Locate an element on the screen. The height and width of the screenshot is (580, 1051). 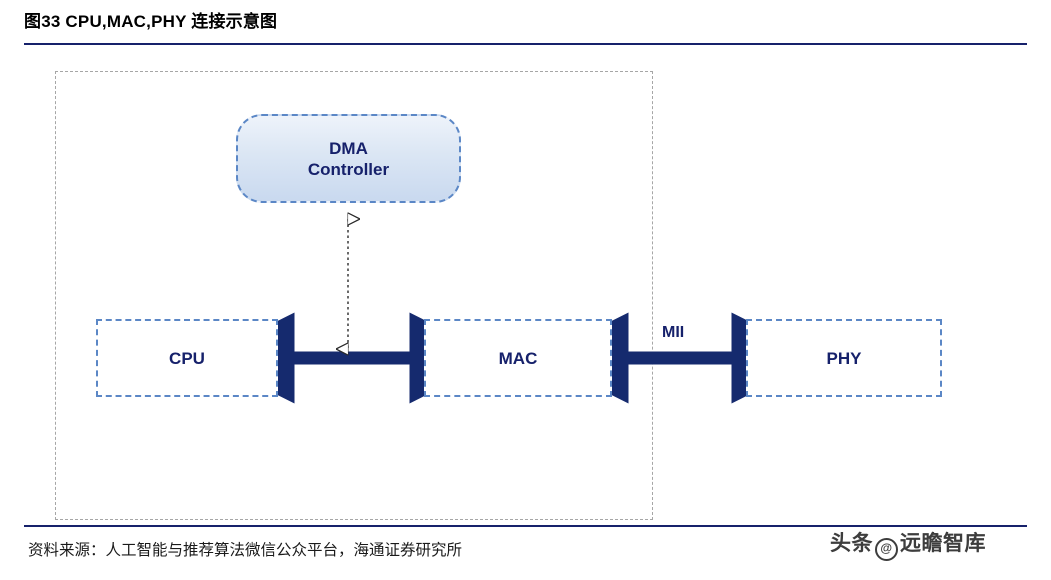
node-dma-label-line2: Controller is located at coordinates (348, 169).